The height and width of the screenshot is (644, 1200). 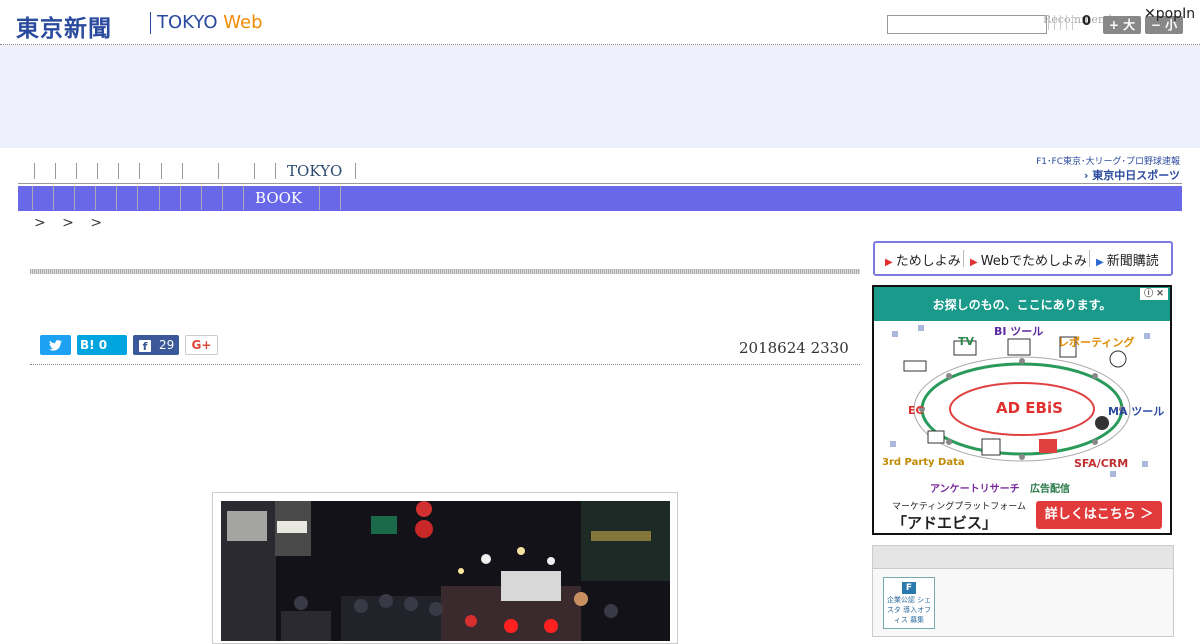 I want to click on ad-label-bi: BI ツール, so click(x=1019, y=331).